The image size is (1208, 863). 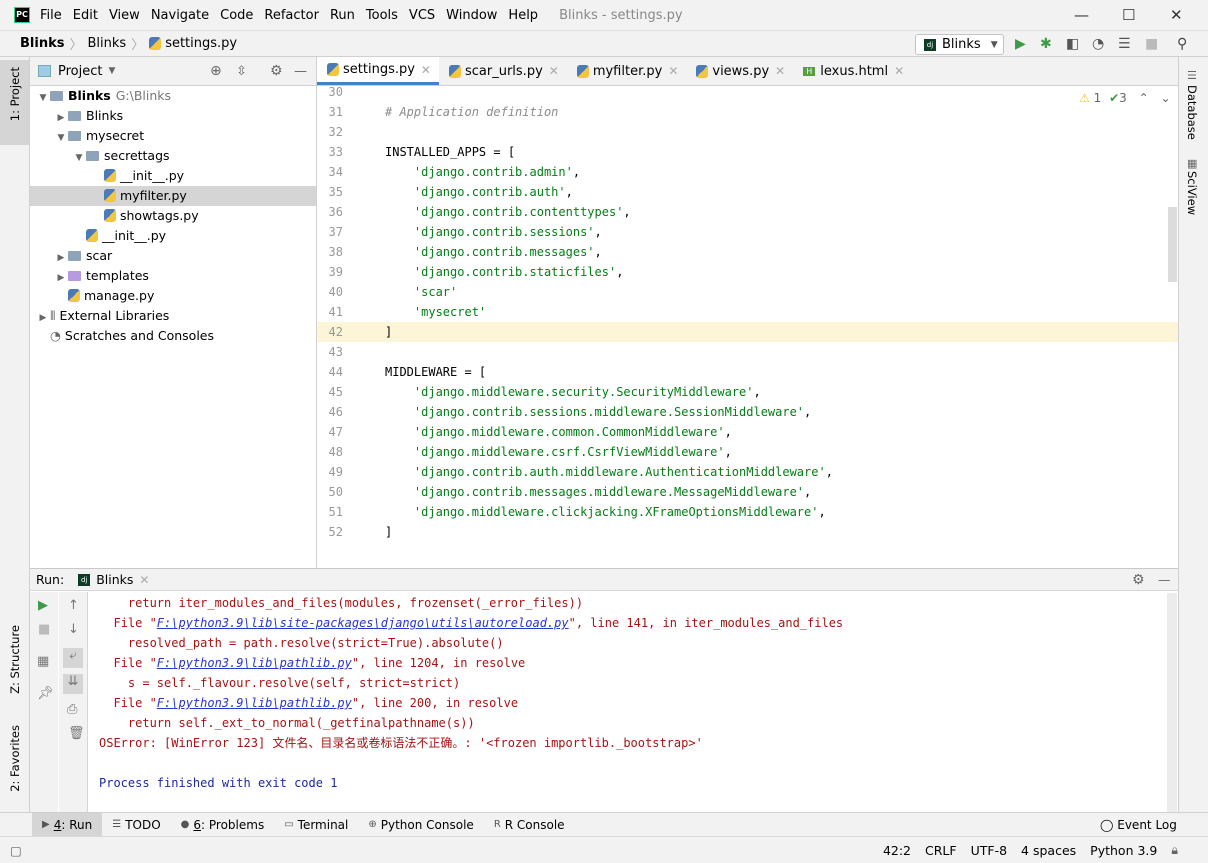 I want to click on menu-edit: Edit, so click(x=85, y=15).